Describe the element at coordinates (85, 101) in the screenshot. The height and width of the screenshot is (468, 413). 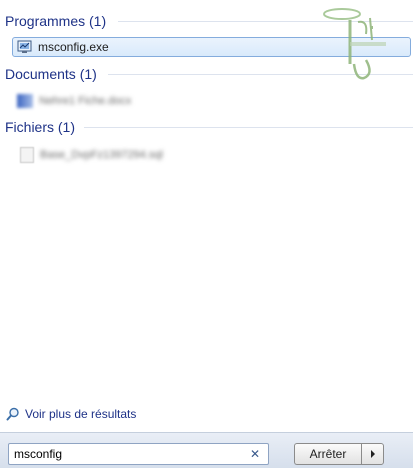
I see `result-label-document: Nehre1 Fiche.docx` at that location.